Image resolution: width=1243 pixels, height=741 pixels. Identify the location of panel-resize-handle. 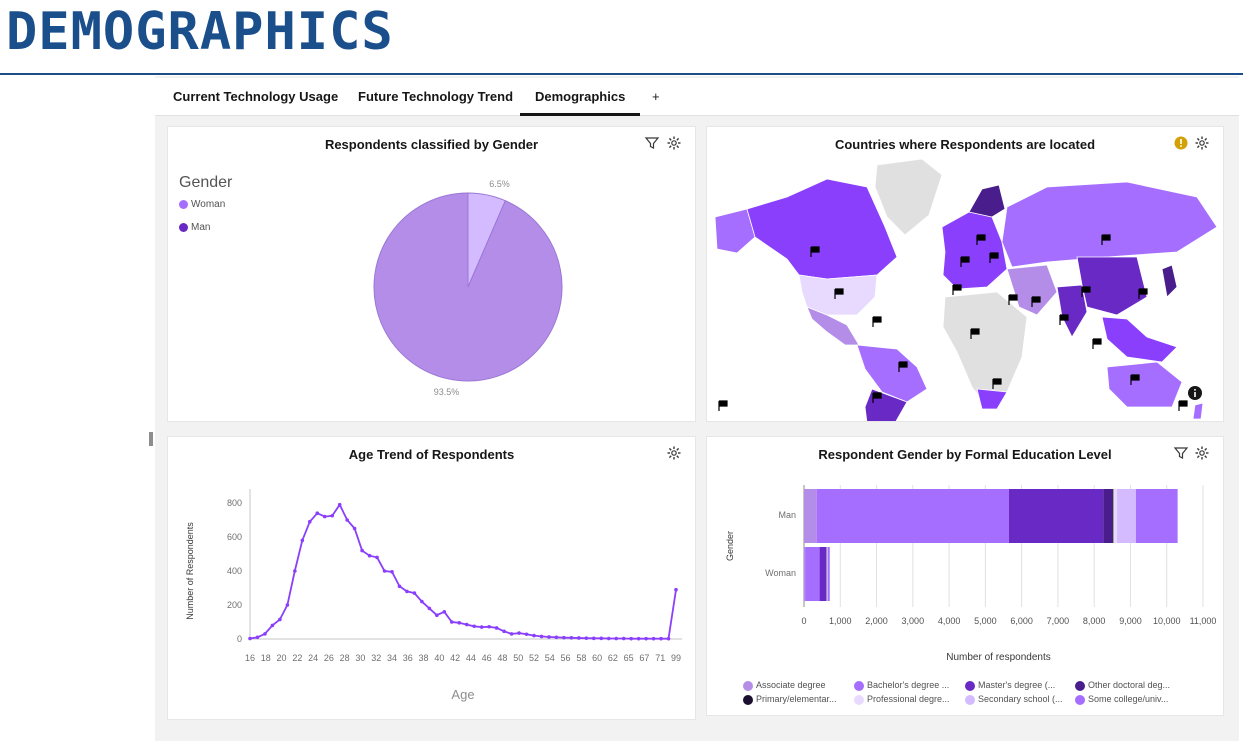
(151, 439).